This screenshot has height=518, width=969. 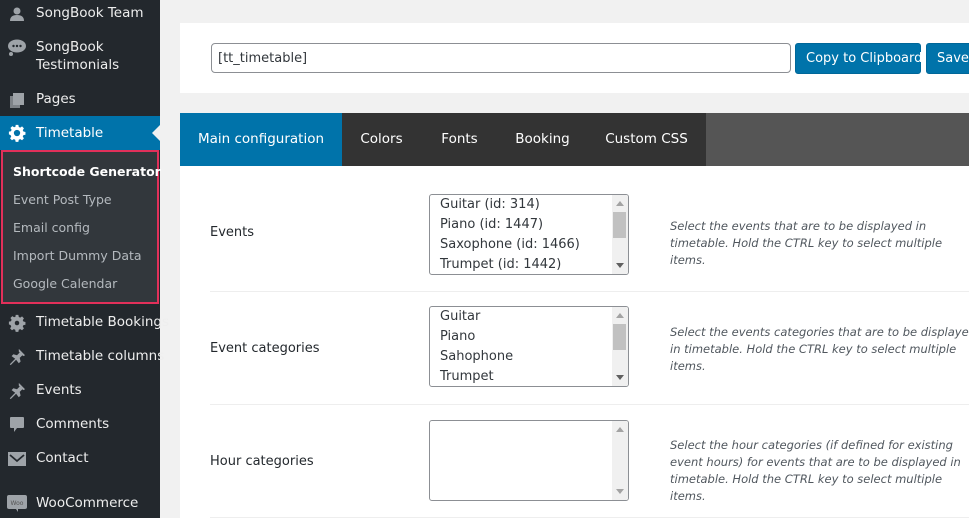 I want to click on sidebar-item-pages: Pages, so click(x=80, y=100).